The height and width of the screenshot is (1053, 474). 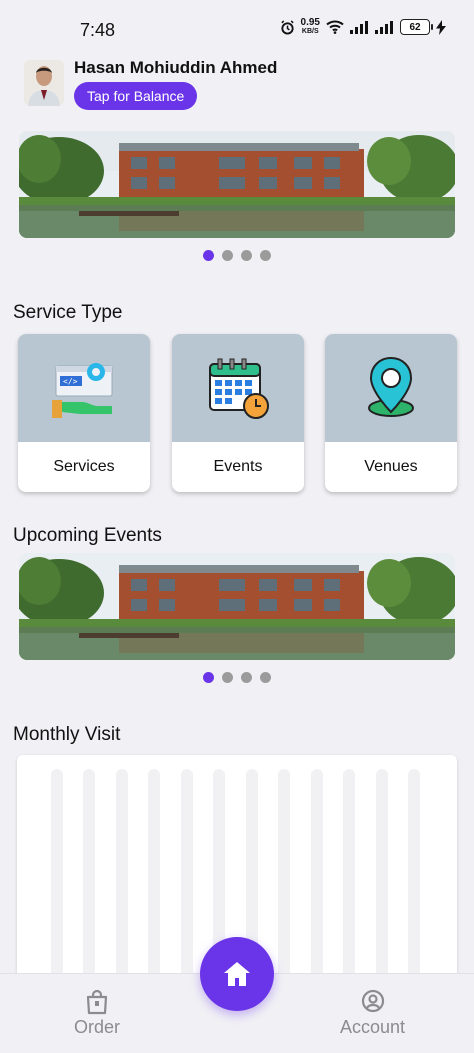 I want to click on nav-order-label: Order, so click(x=97, y=1027).